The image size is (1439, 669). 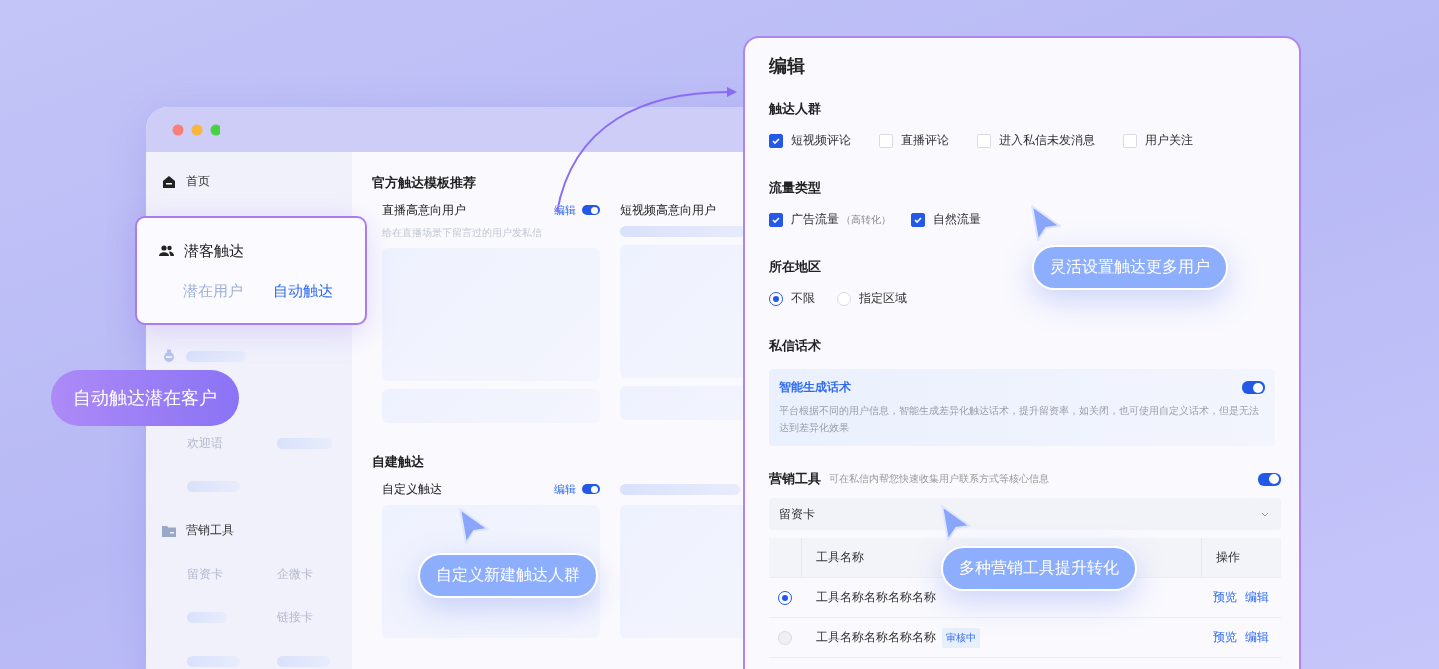 I want to click on column-header: 操作, so click(x=1241, y=557).